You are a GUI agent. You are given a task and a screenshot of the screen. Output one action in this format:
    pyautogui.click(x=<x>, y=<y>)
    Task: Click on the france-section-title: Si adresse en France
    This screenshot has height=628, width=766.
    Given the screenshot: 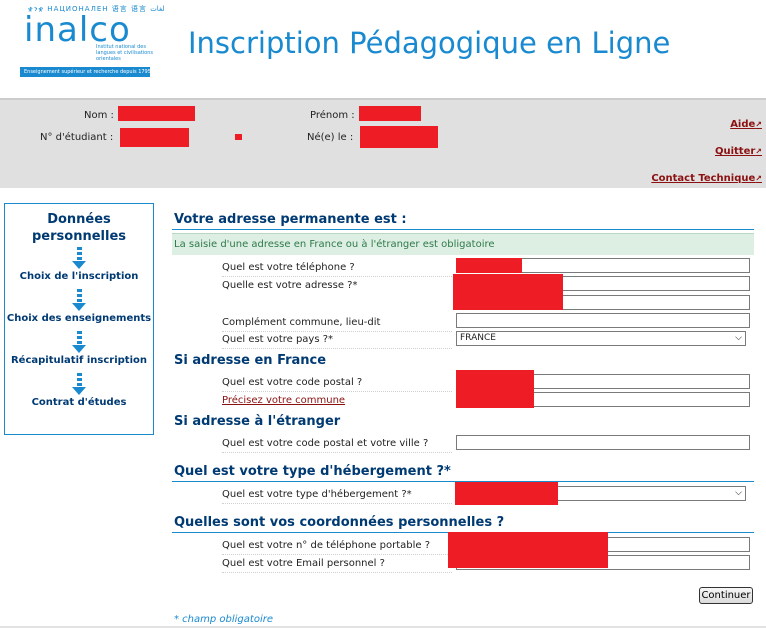 What is the action you would take?
    pyautogui.click(x=250, y=360)
    